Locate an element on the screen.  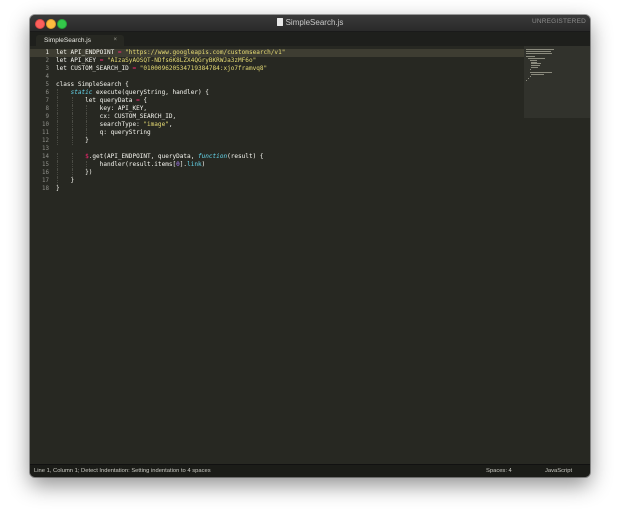
code-line: cx: CUSTOM_SEARCH_ID, is located at coordinates (116, 117).